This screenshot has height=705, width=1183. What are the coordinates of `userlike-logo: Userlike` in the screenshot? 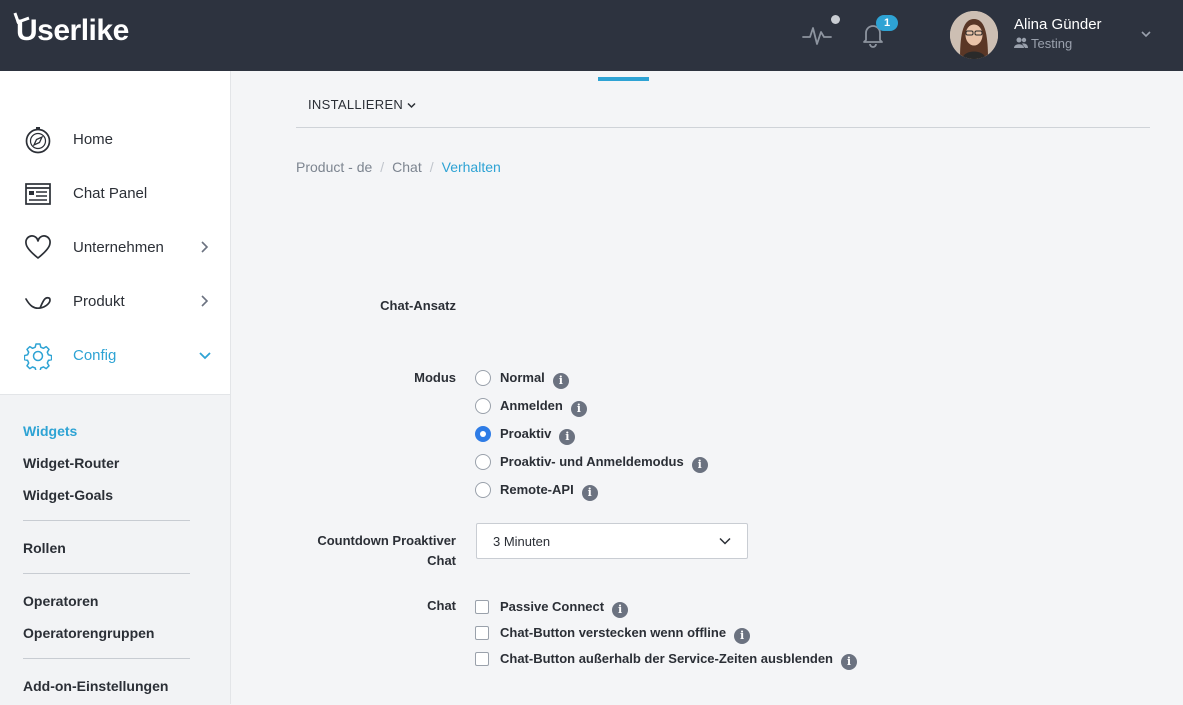 It's located at (71, 28).